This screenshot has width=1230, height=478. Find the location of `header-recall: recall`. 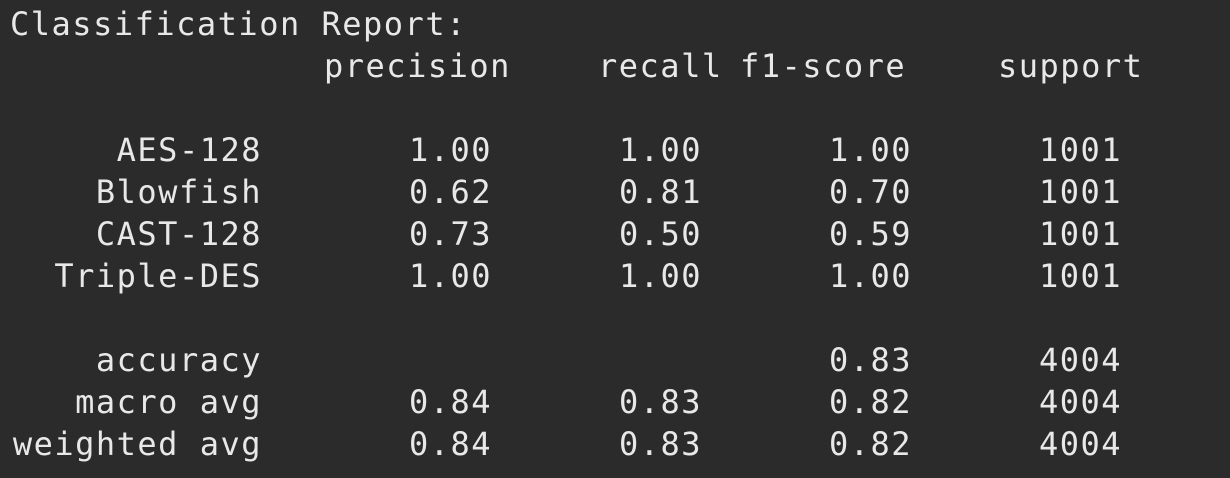

header-recall: recall is located at coordinates (660, 66).